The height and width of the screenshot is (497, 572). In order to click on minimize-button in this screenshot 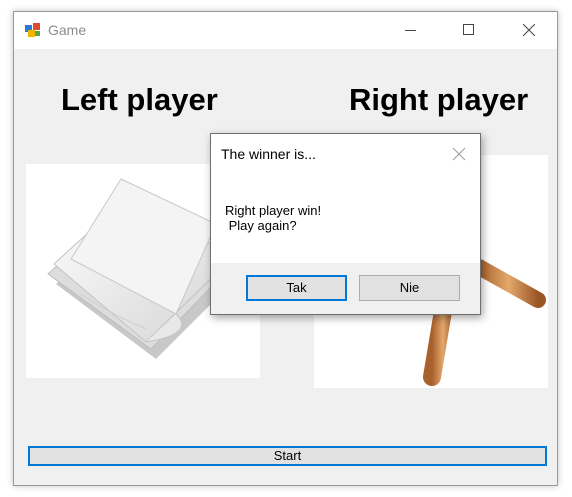, I will do `click(412, 30)`.